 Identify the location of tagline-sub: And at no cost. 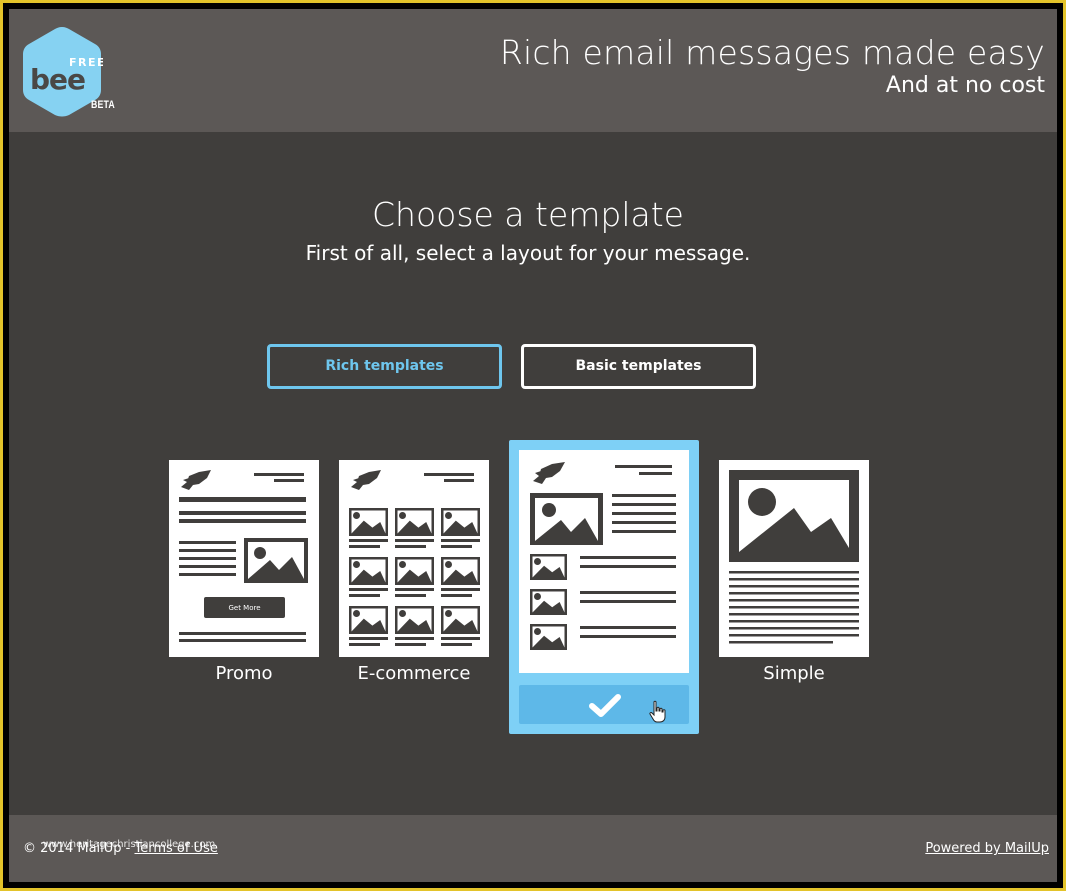
(965, 85).